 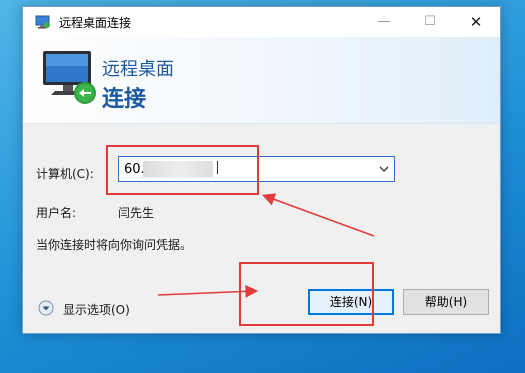 I want to click on annotation-box-computer, so click(x=182, y=170).